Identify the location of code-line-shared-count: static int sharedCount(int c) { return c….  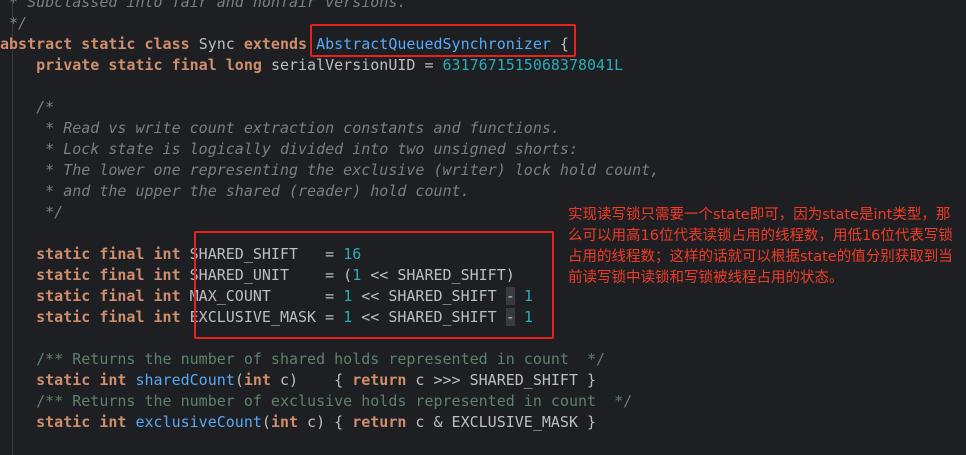
(298, 380).